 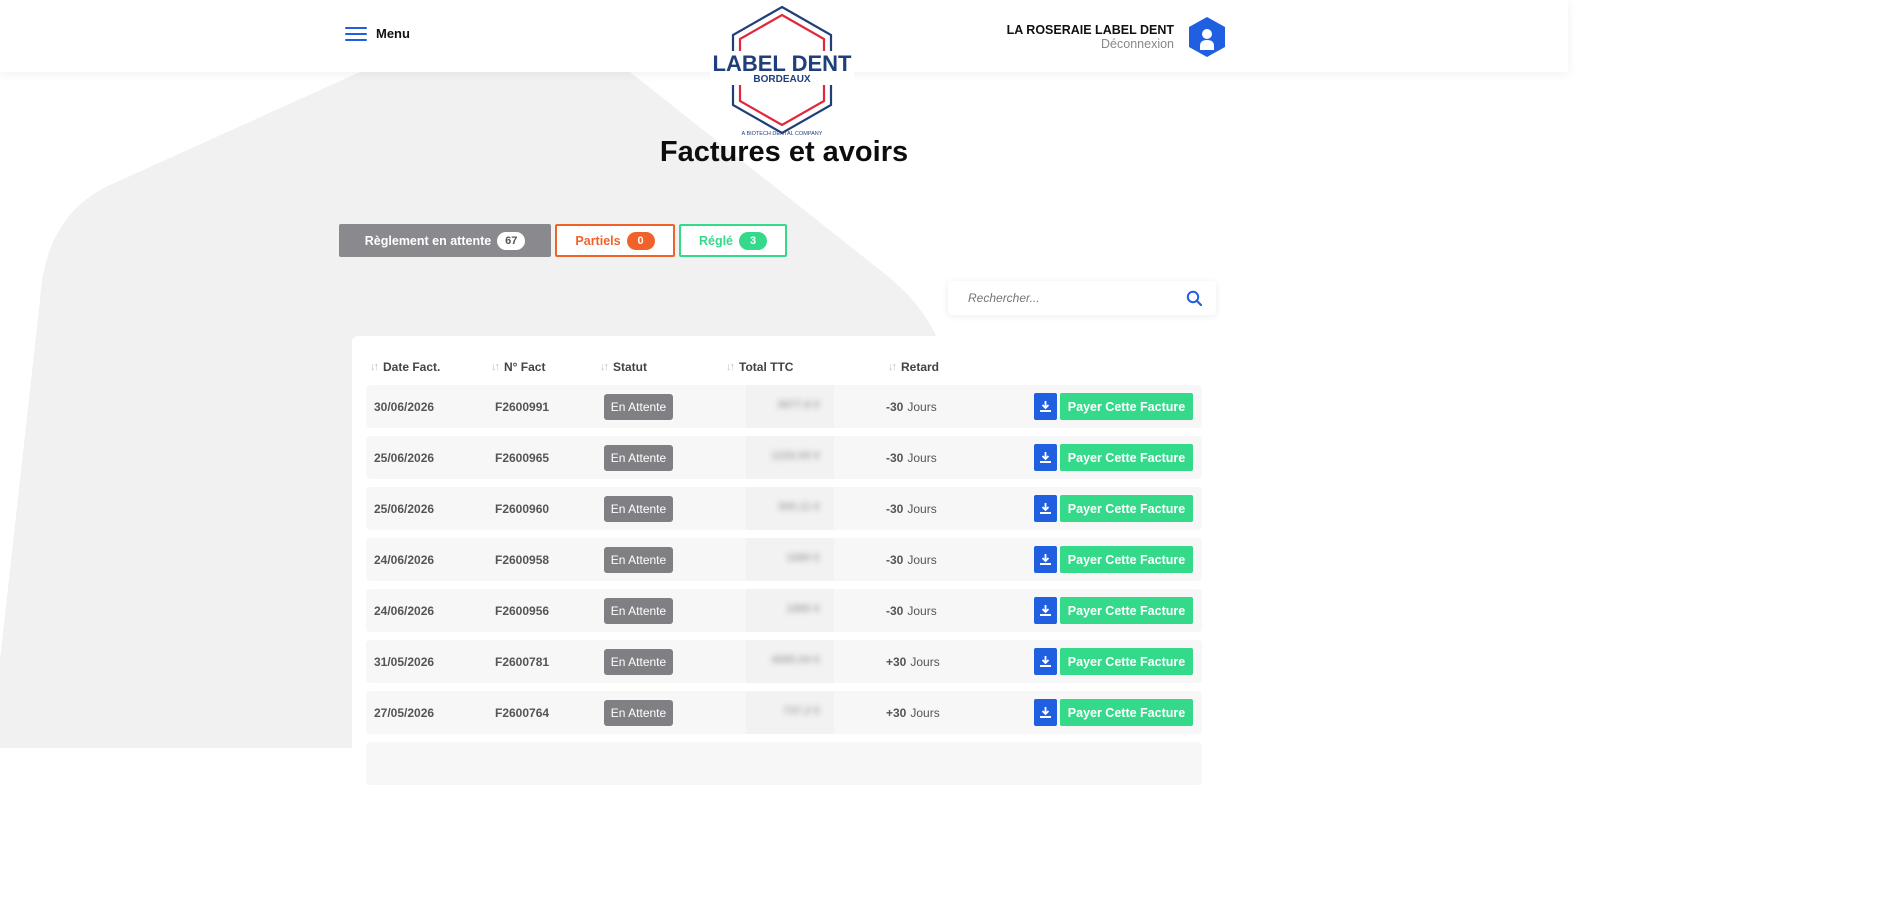 I want to click on total-cell: 300.11 €, so click(x=790, y=508).